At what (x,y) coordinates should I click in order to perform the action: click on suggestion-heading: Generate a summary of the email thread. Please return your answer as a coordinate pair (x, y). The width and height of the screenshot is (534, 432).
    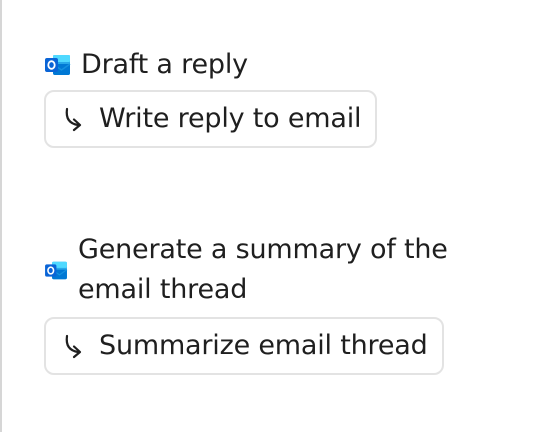
    Looking at the image, I should click on (263, 269).